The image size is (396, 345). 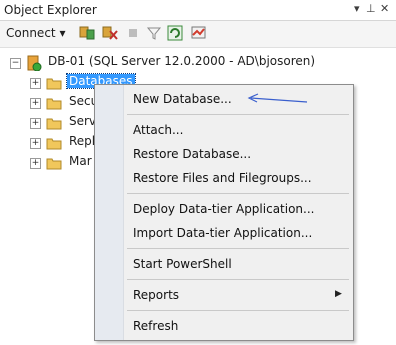 I want to click on refresh-icon, so click(x=175, y=33).